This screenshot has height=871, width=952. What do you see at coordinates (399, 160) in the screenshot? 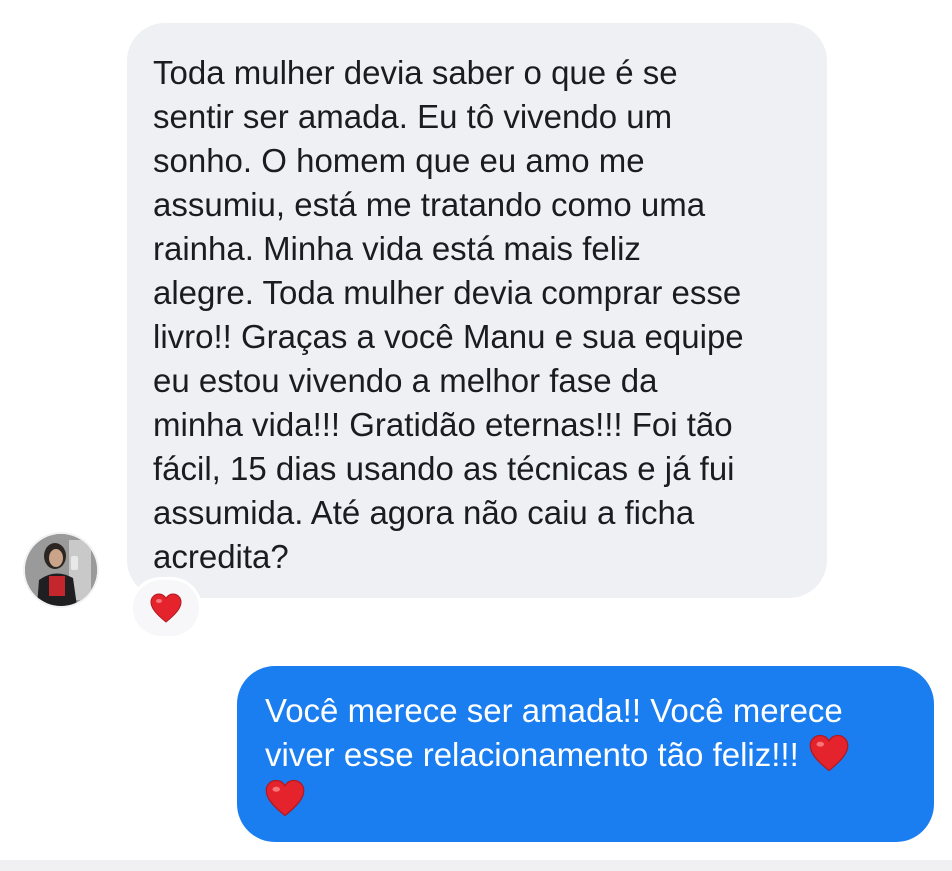
I see `message-line: sonho. O homem que eu amo me` at bounding box center [399, 160].